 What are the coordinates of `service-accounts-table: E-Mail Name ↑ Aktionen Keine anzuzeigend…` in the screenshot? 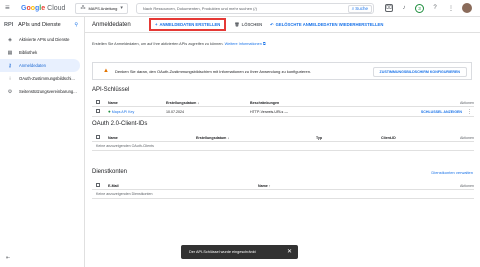 It's located at (283, 190).